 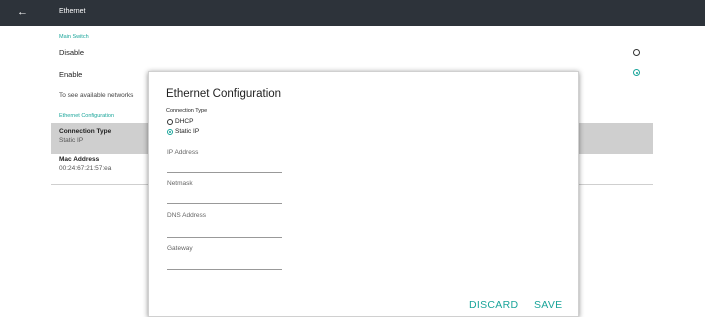 What do you see at coordinates (71, 52) in the screenshot?
I see `option-disable-label: Disable` at bounding box center [71, 52].